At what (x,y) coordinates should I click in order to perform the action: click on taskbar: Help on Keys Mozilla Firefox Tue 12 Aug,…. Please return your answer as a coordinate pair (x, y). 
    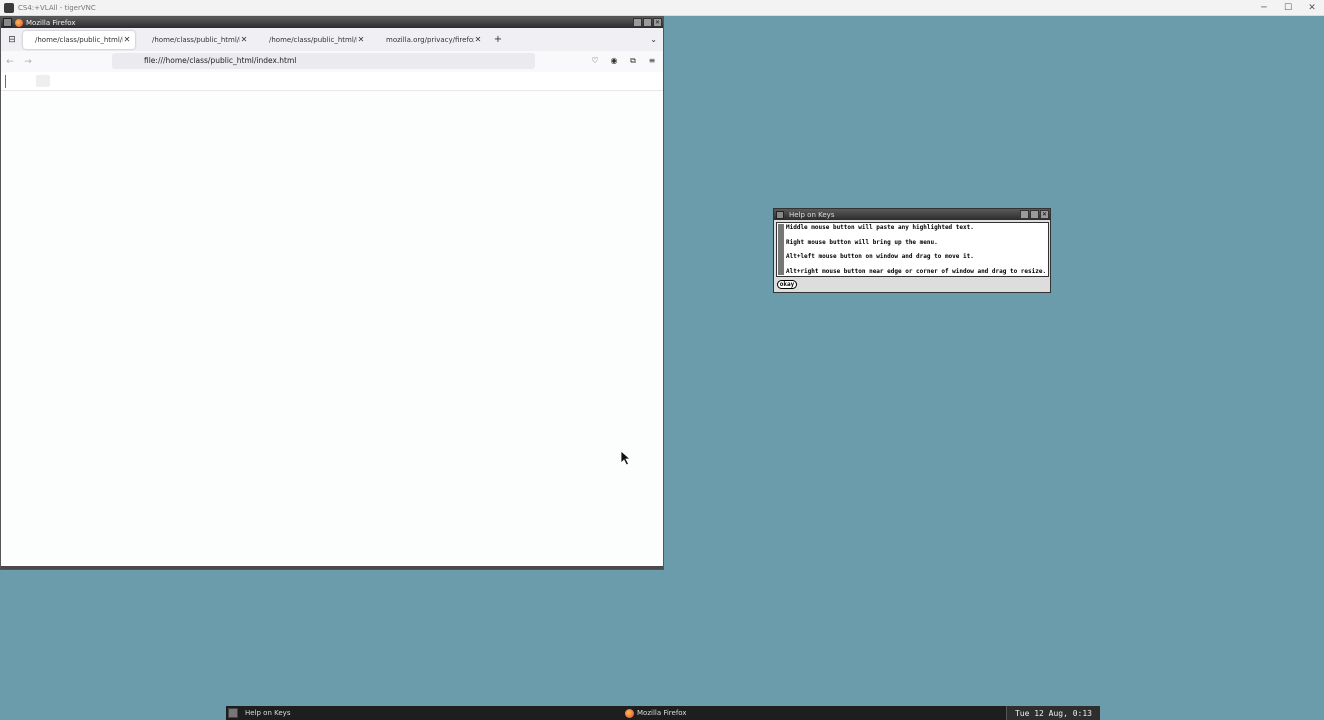
    Looking at the image, I should click on (663, 713).